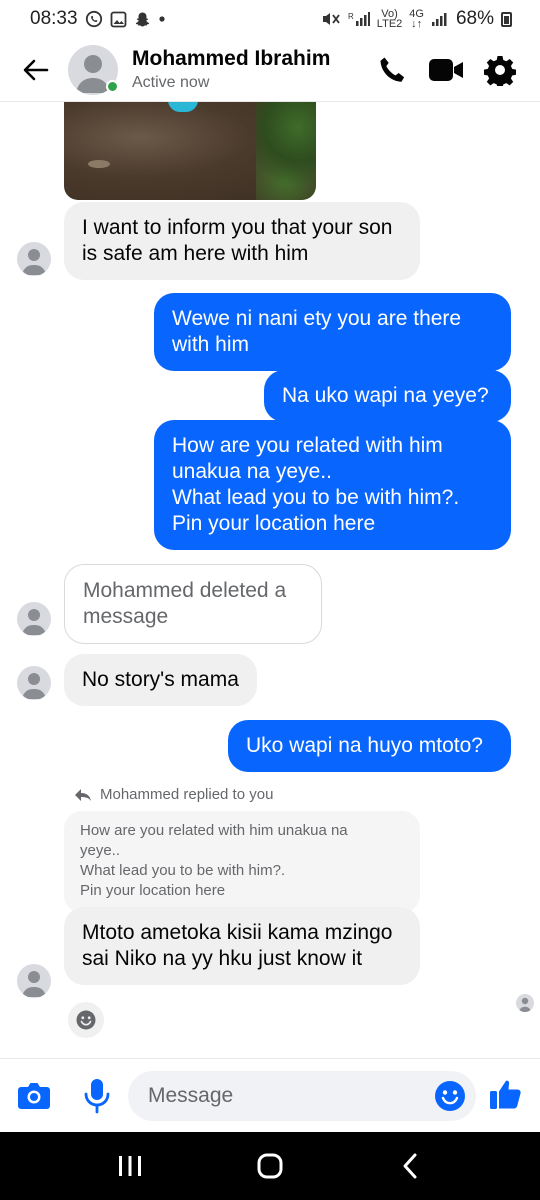 The image size is (540, 1200). What do you see at coordinates (190, 151) in the screenshot?
I see `shared-photo` at bounding box center [190, 151].